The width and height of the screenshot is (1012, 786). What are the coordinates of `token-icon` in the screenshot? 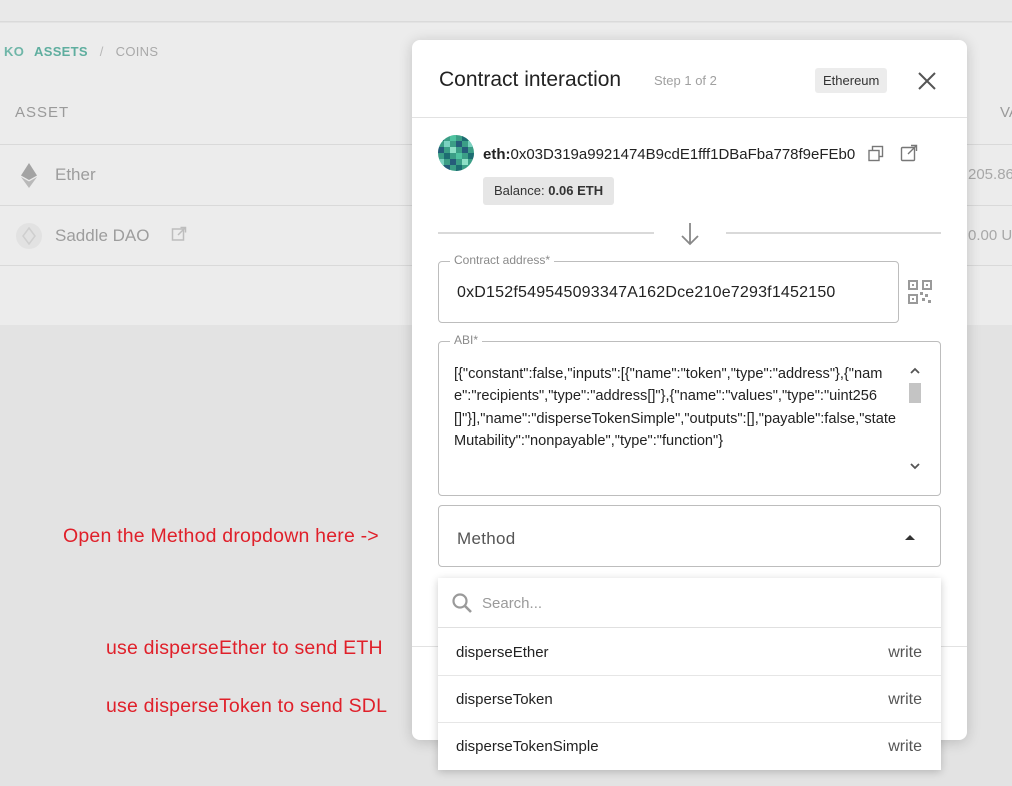 It's located at (29, 236).